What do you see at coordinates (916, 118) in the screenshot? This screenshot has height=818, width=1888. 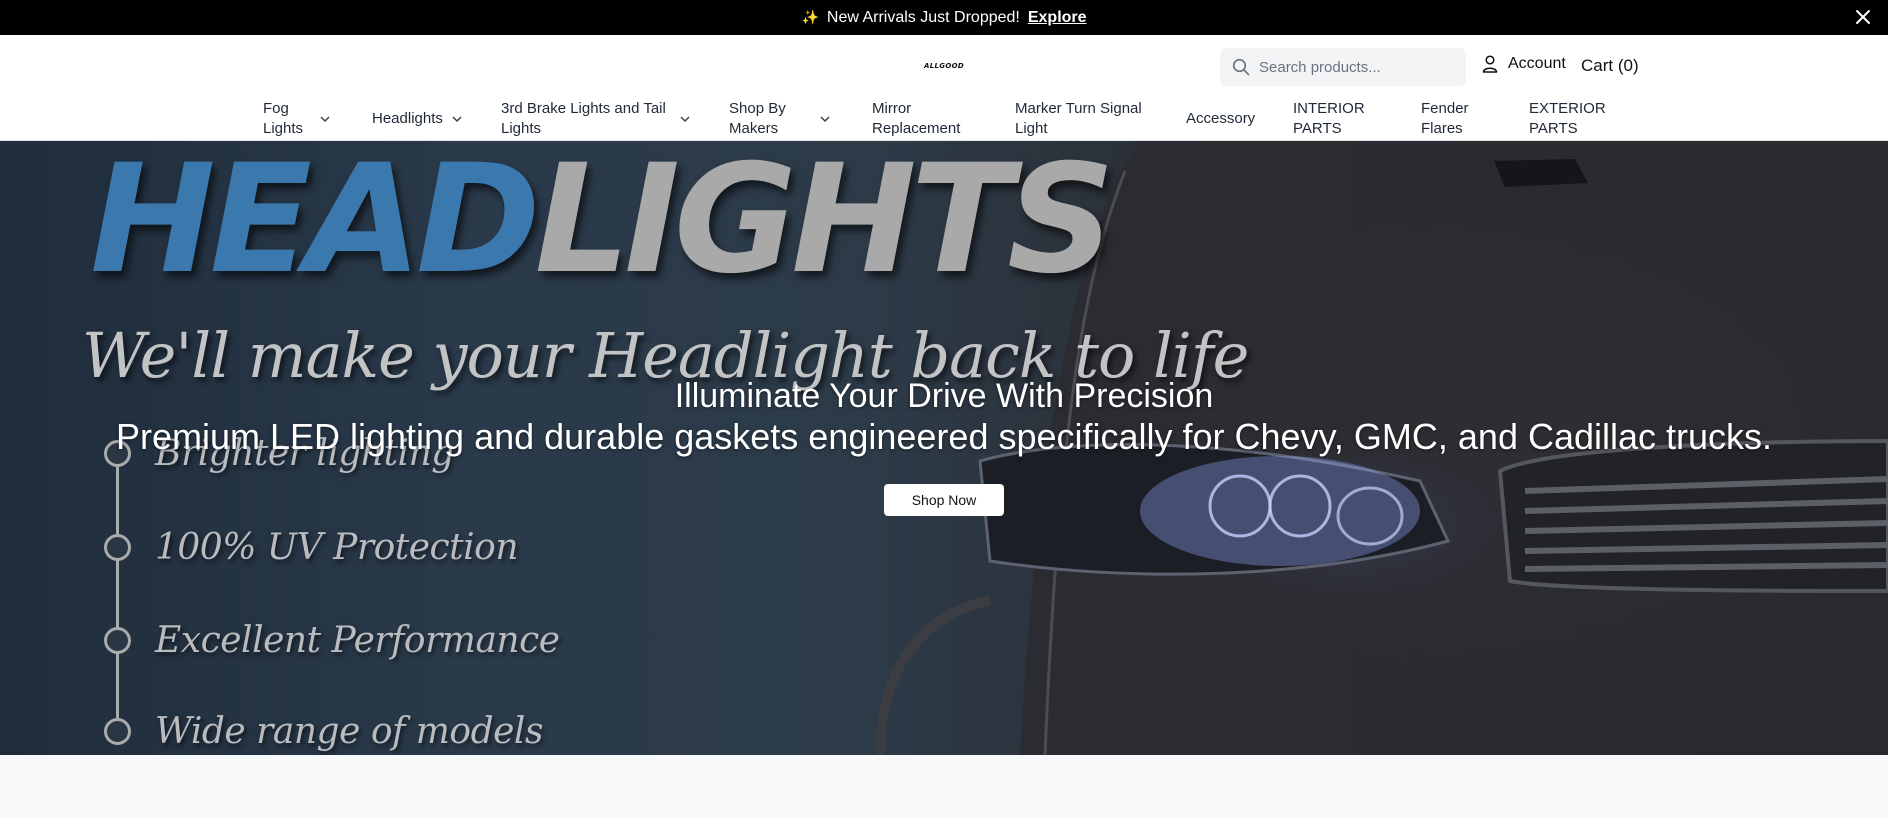 I see `nav-item-label: Mirror Replacement` at bounding box center [916, 118].